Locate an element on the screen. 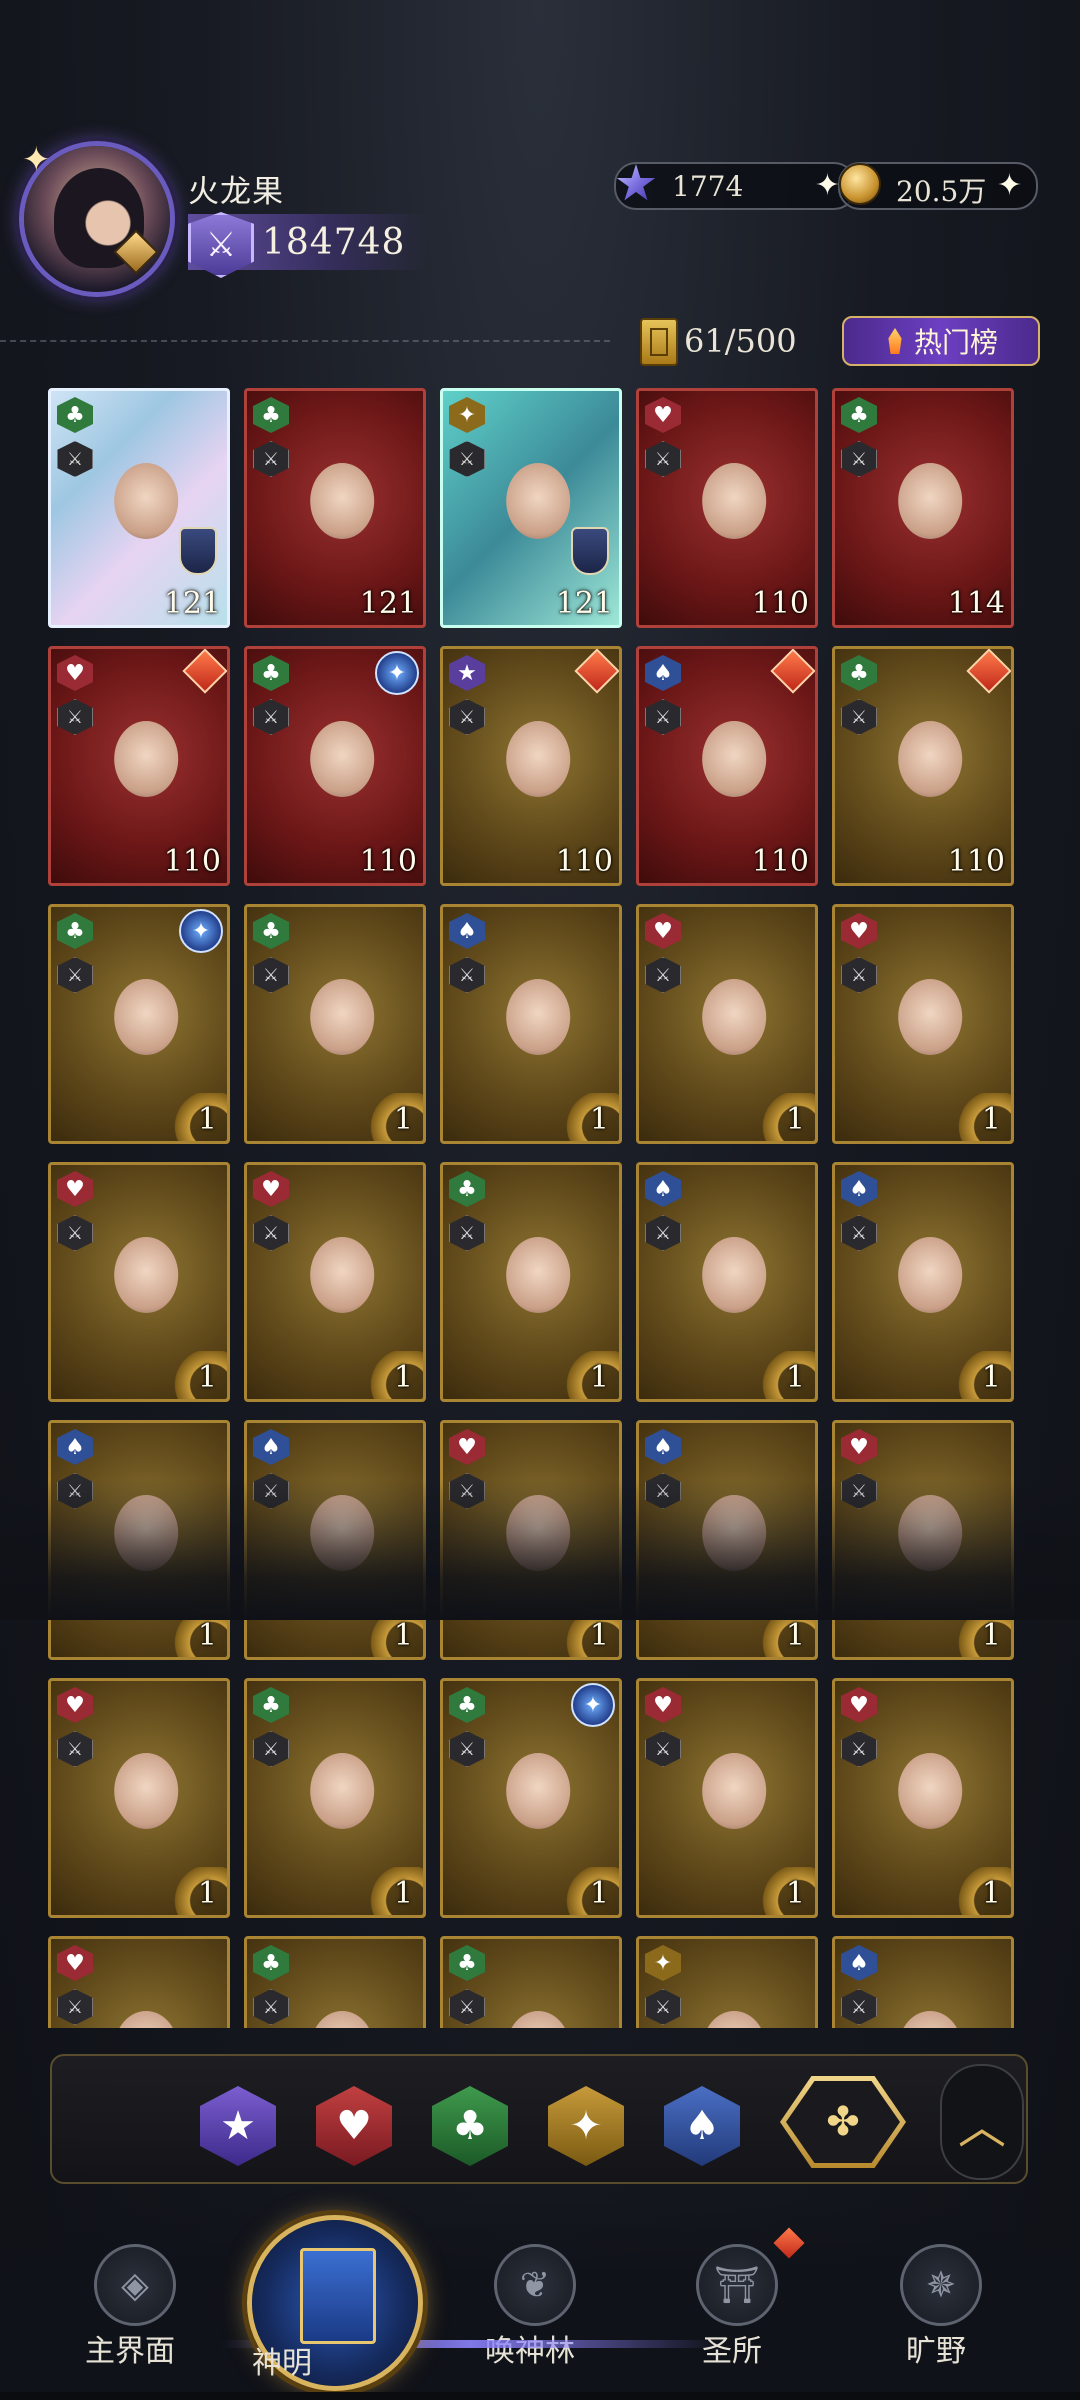  filter-all-button: ✤ is located at coordinates (843, 2122).